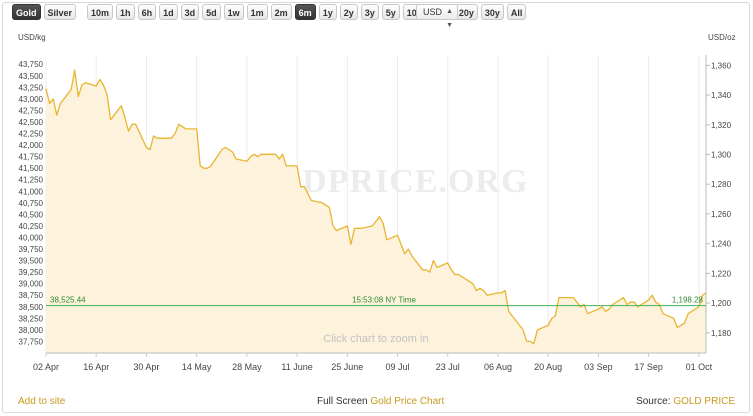 The height and width of the screenshot is (416, 753). I want to click on right-tick-label: 1,200, so click(721, 303).